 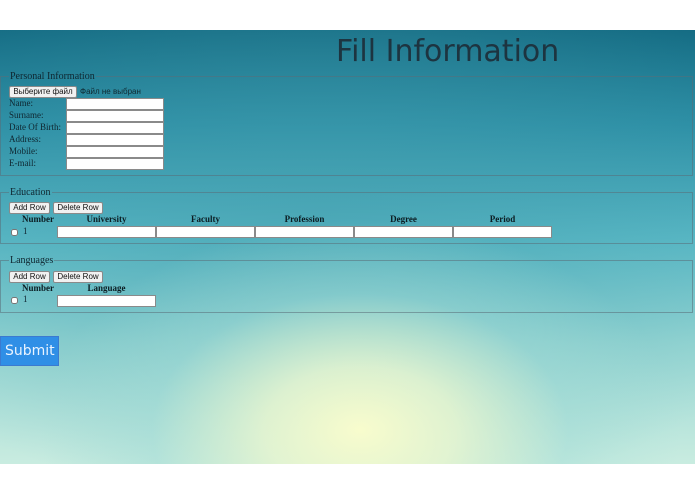 What do you see at coordinates (205, 219) in the screenshot?
I see `education-header-faculty: Faculty` at bounding box center [205, 219].